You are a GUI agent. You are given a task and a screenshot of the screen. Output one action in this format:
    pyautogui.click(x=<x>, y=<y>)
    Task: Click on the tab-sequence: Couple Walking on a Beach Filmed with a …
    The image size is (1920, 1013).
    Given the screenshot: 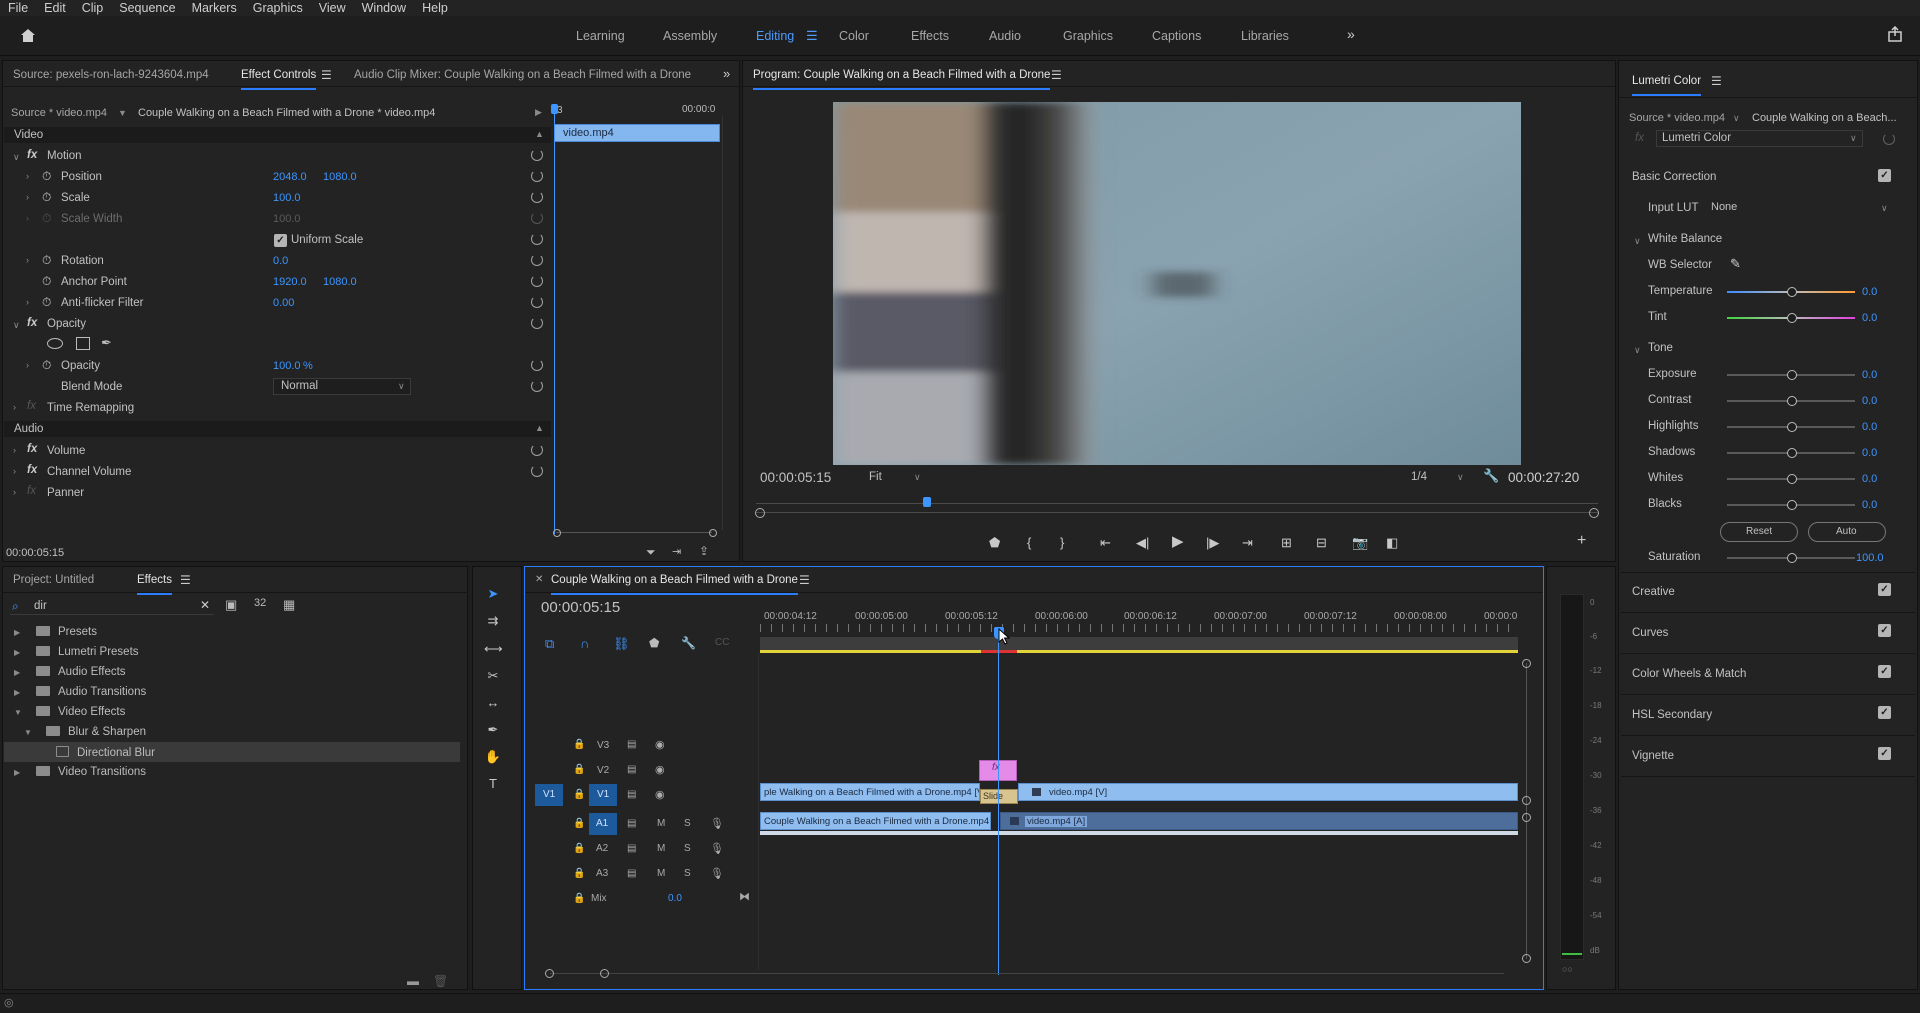 What is the action you would take?
    pyautogui.click(x=674, y=584)
    